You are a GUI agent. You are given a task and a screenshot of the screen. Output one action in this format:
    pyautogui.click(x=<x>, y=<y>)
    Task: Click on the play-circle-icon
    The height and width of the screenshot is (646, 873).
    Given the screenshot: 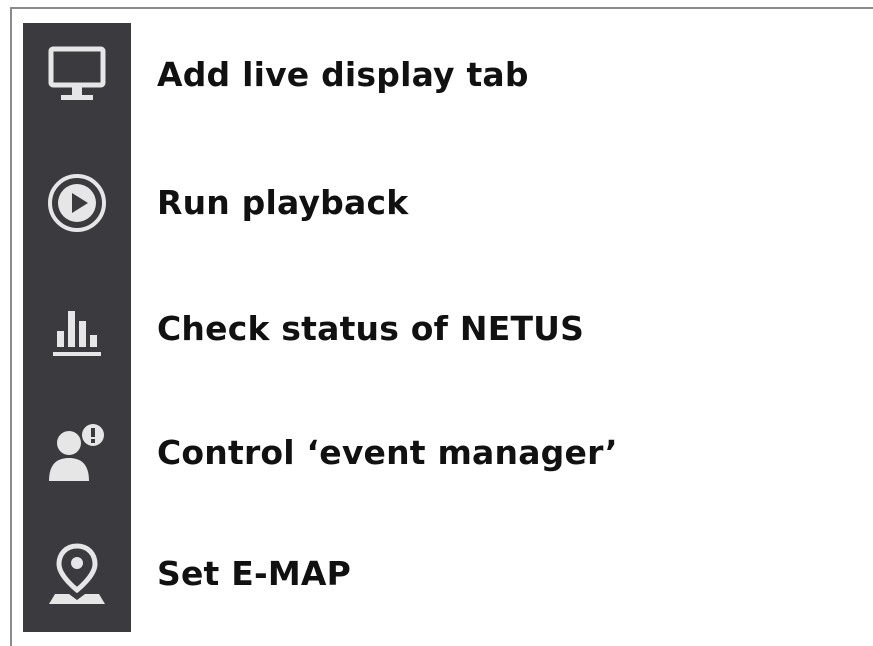 What is the action you would take?
    pyautogui.click(x=77, y=203)
    